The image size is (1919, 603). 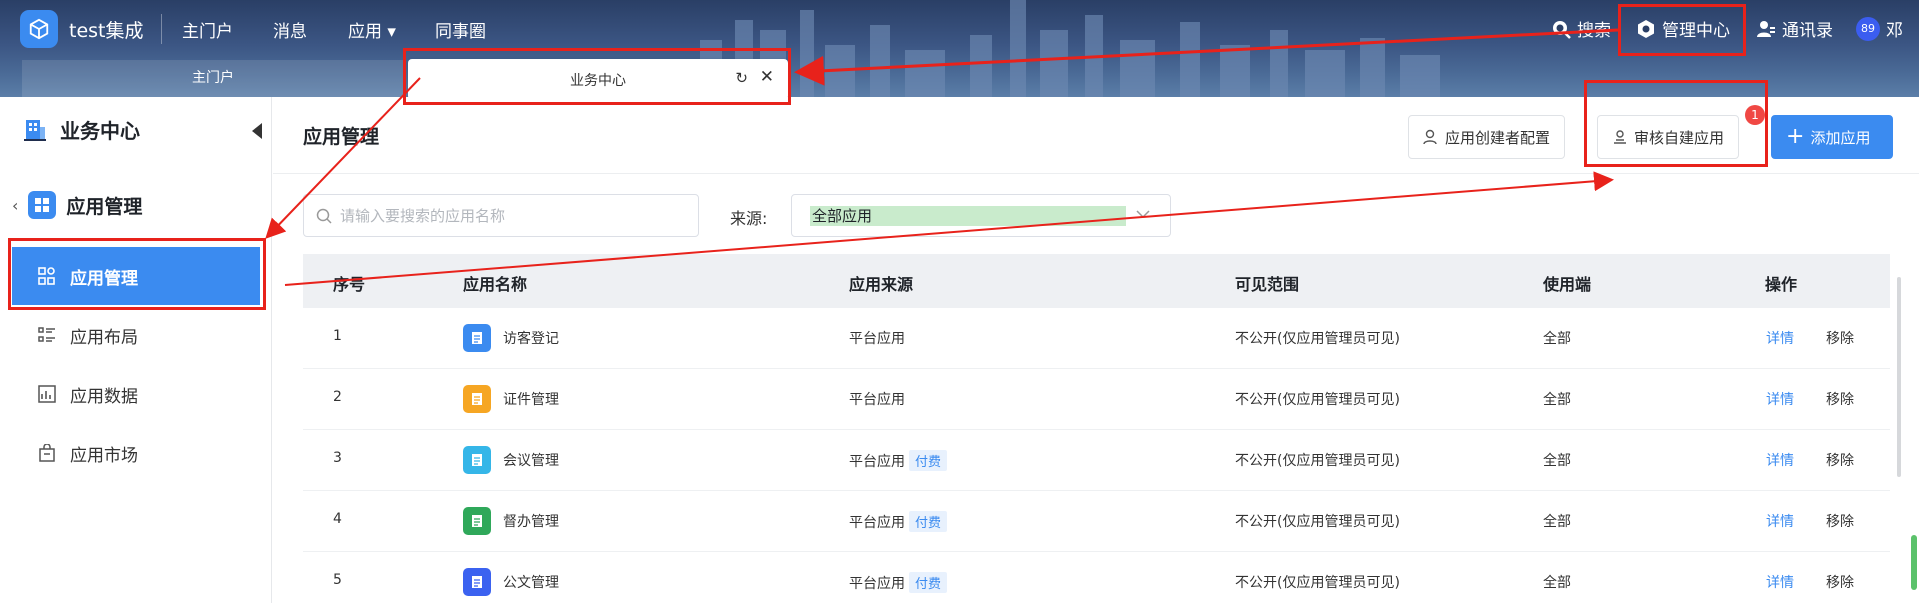 I want to click on table-row: 4 督办管理 平台应用 付费 不公开(仅应用管理员可见) 全部 详情 移除, so click(x=1096, y=521).